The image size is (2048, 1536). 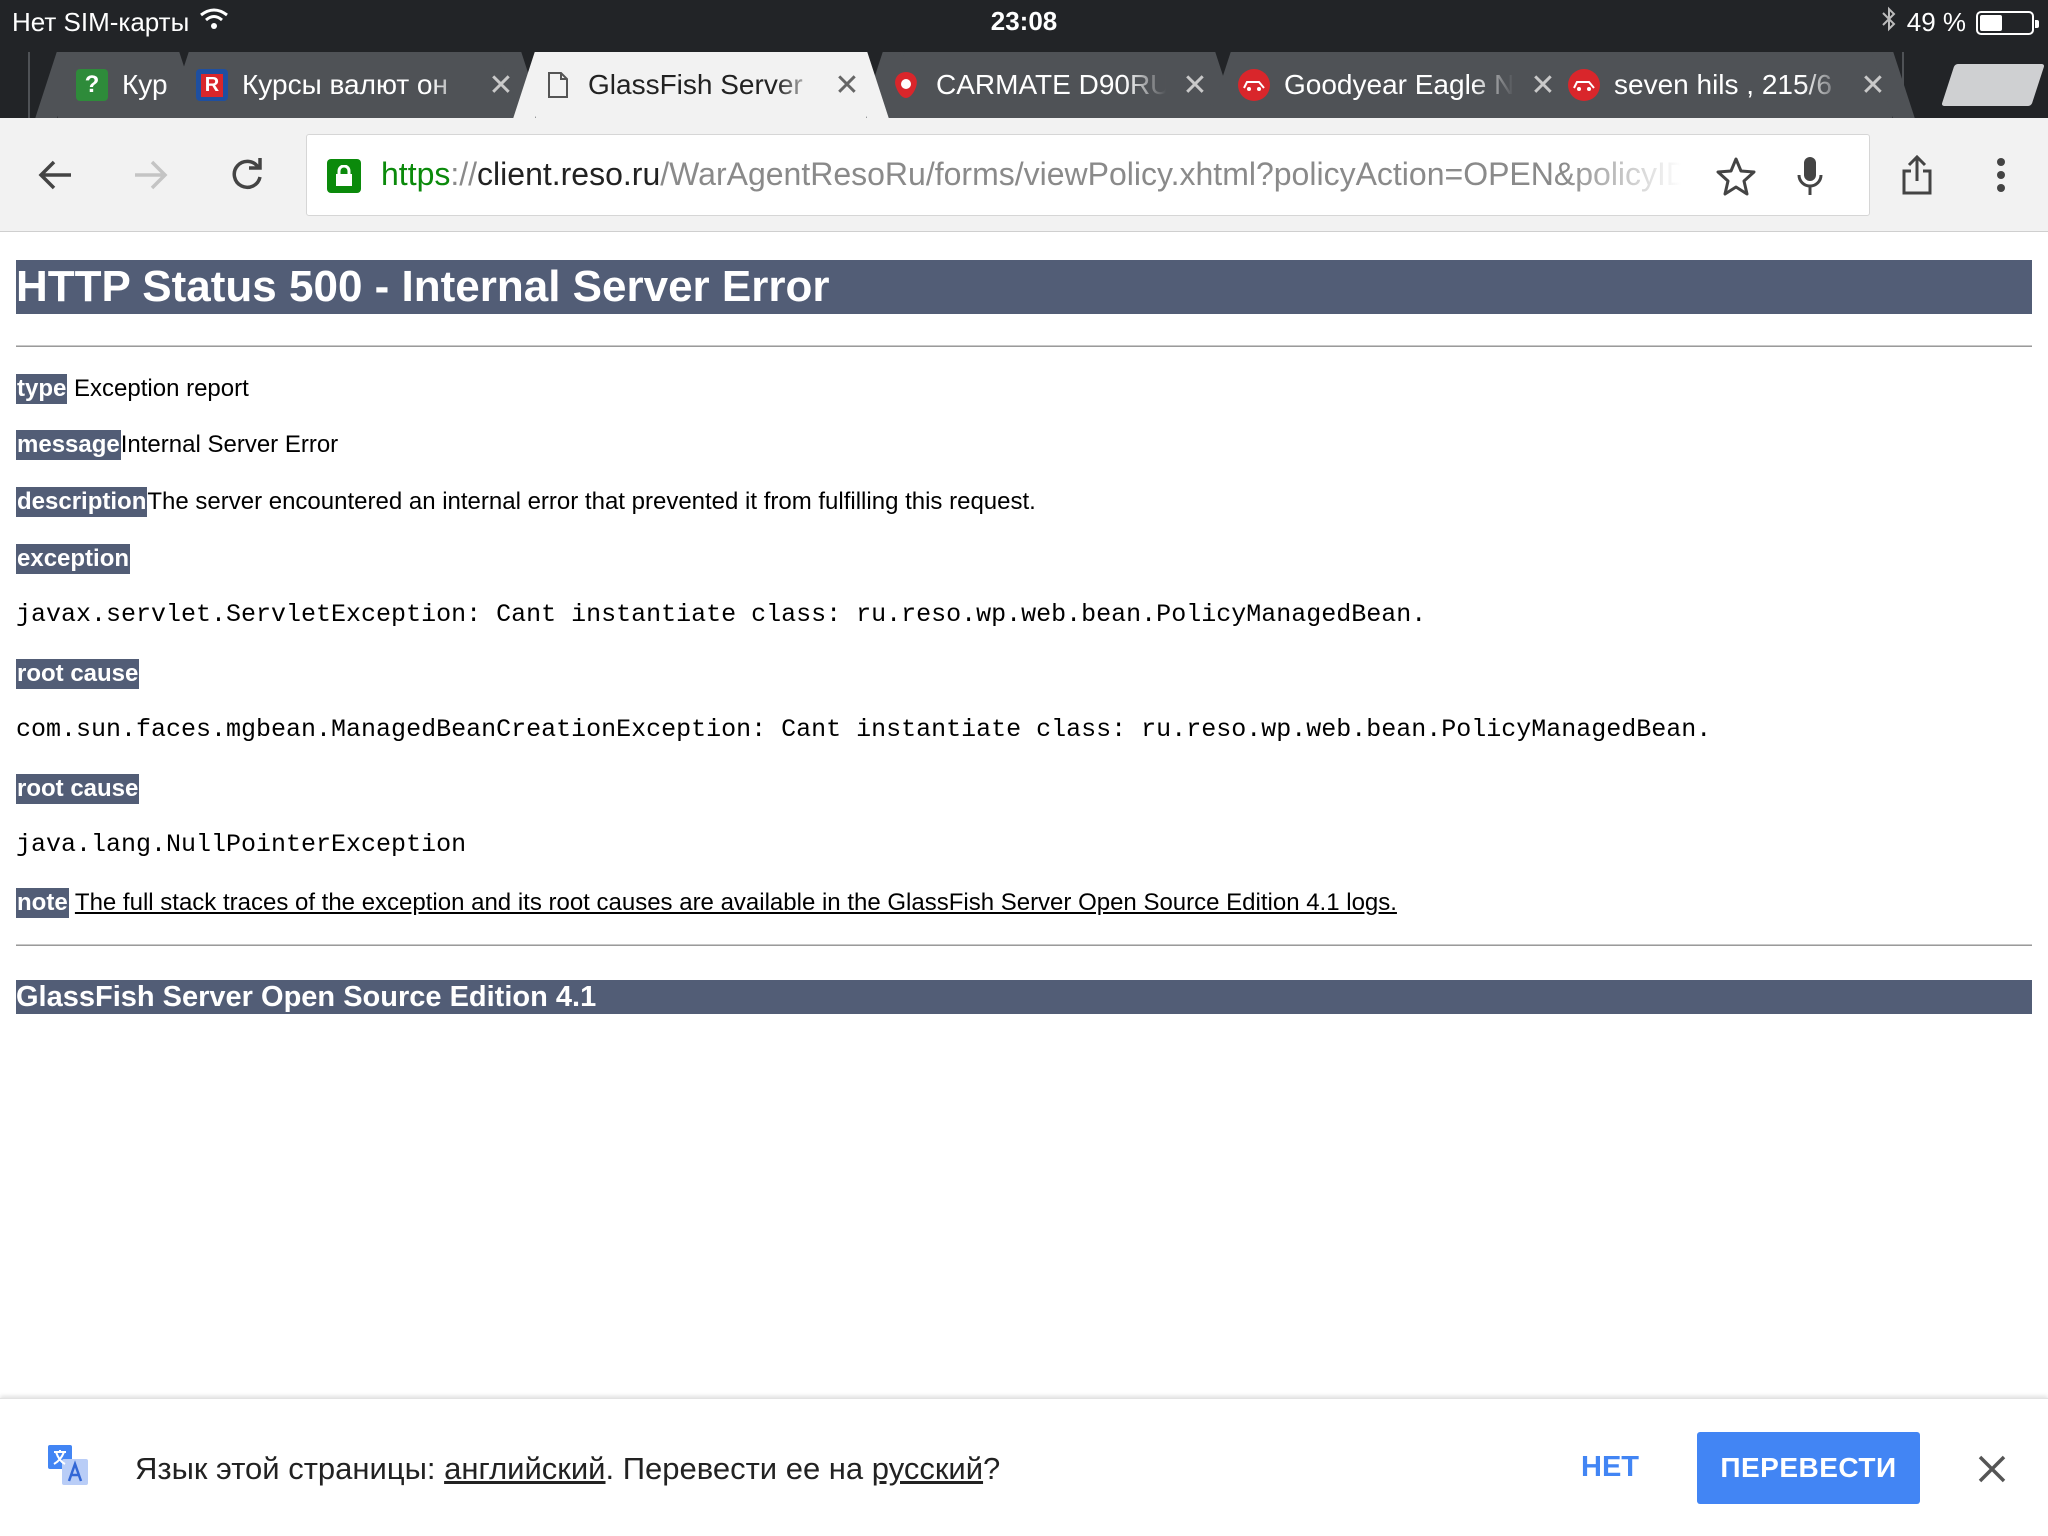 I want to click on status-bar: Нет SIM-карты 23:08 49 %, so click(x=1024, y=21).